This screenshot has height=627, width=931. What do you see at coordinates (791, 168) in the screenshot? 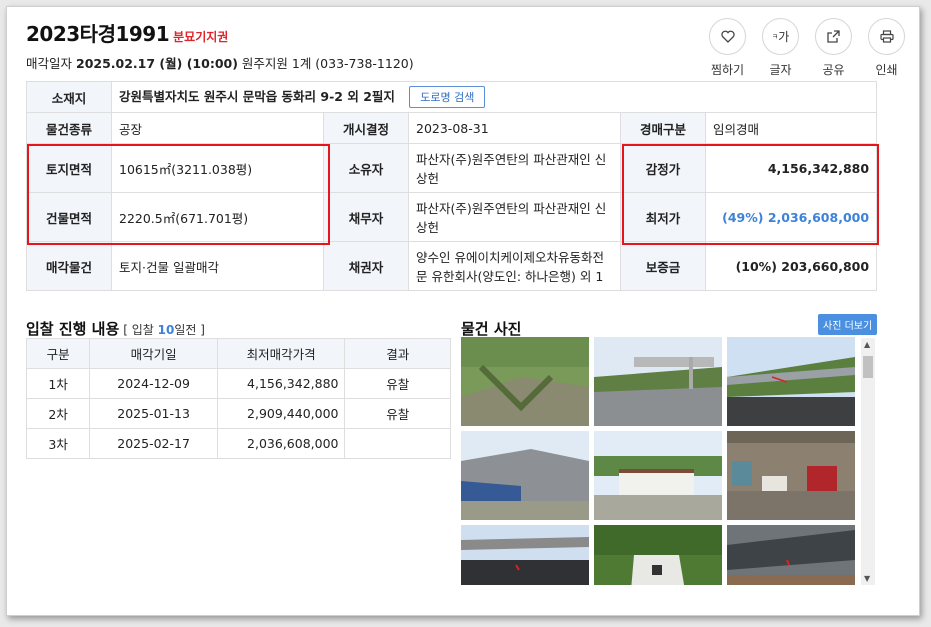
I see `appraisal-value: 4,156,342,880` at bounding box center [791, 168].